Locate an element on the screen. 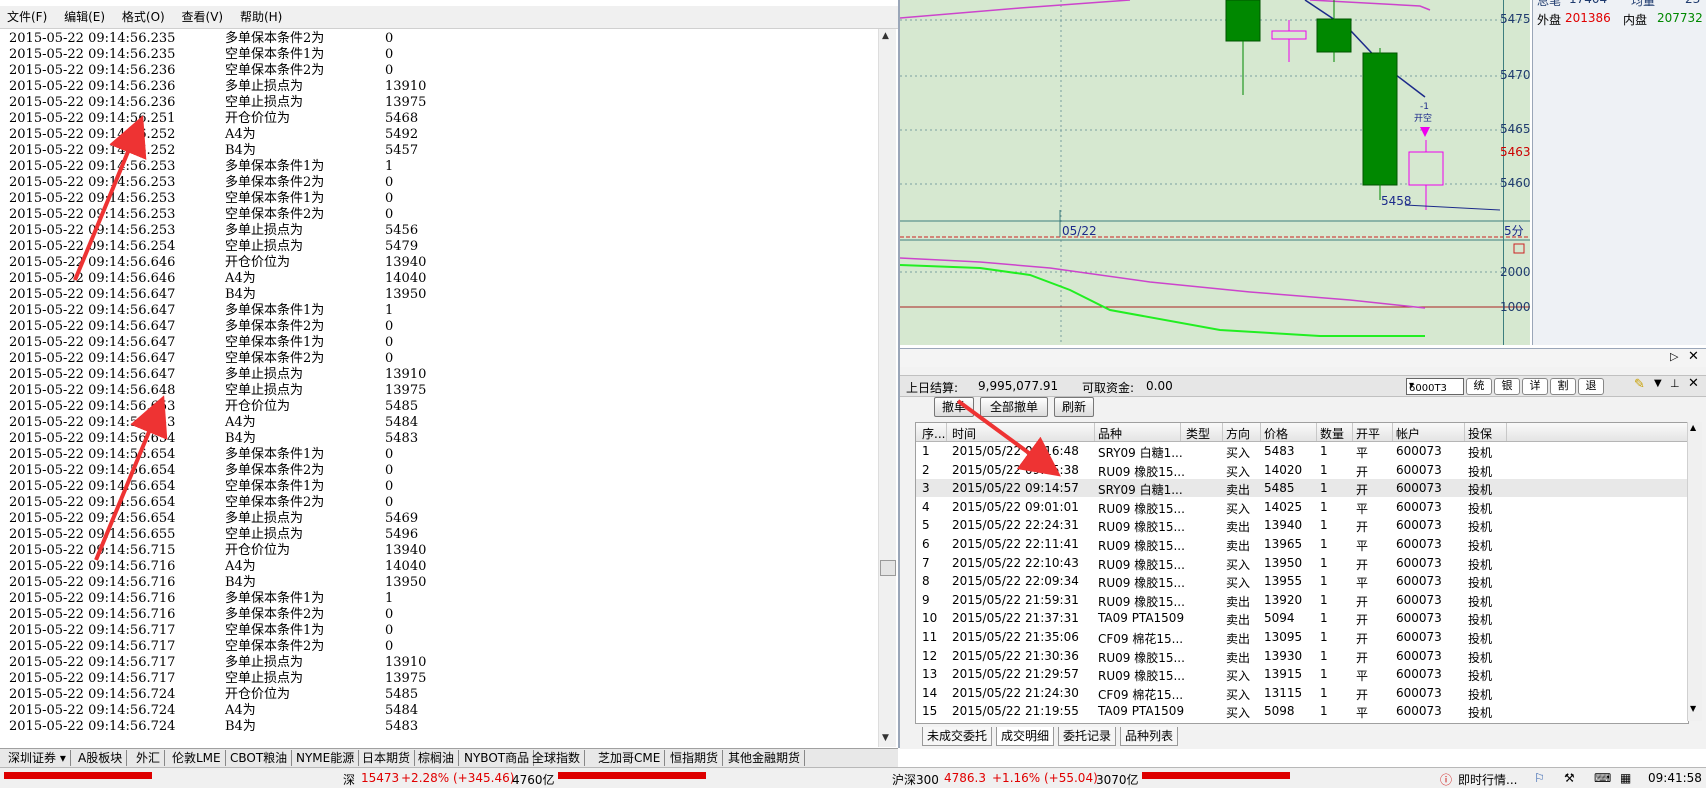 The image size is (1706, 788). pin-icon: ⊥ is located at coordinates (1675, 383).